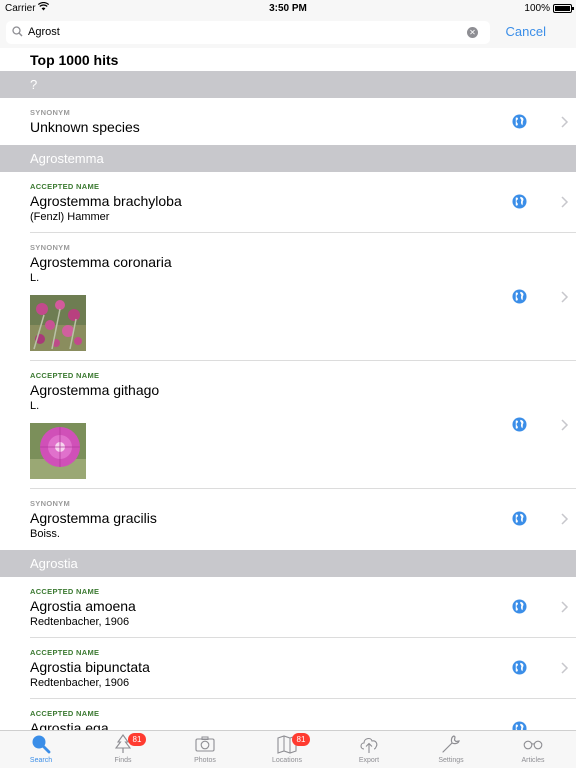 The image size is (576, 768). What do you see at coordinates (288, 563) in the screenshot?
I see `section-header: Agrostia` at bounding box center [288, 563].